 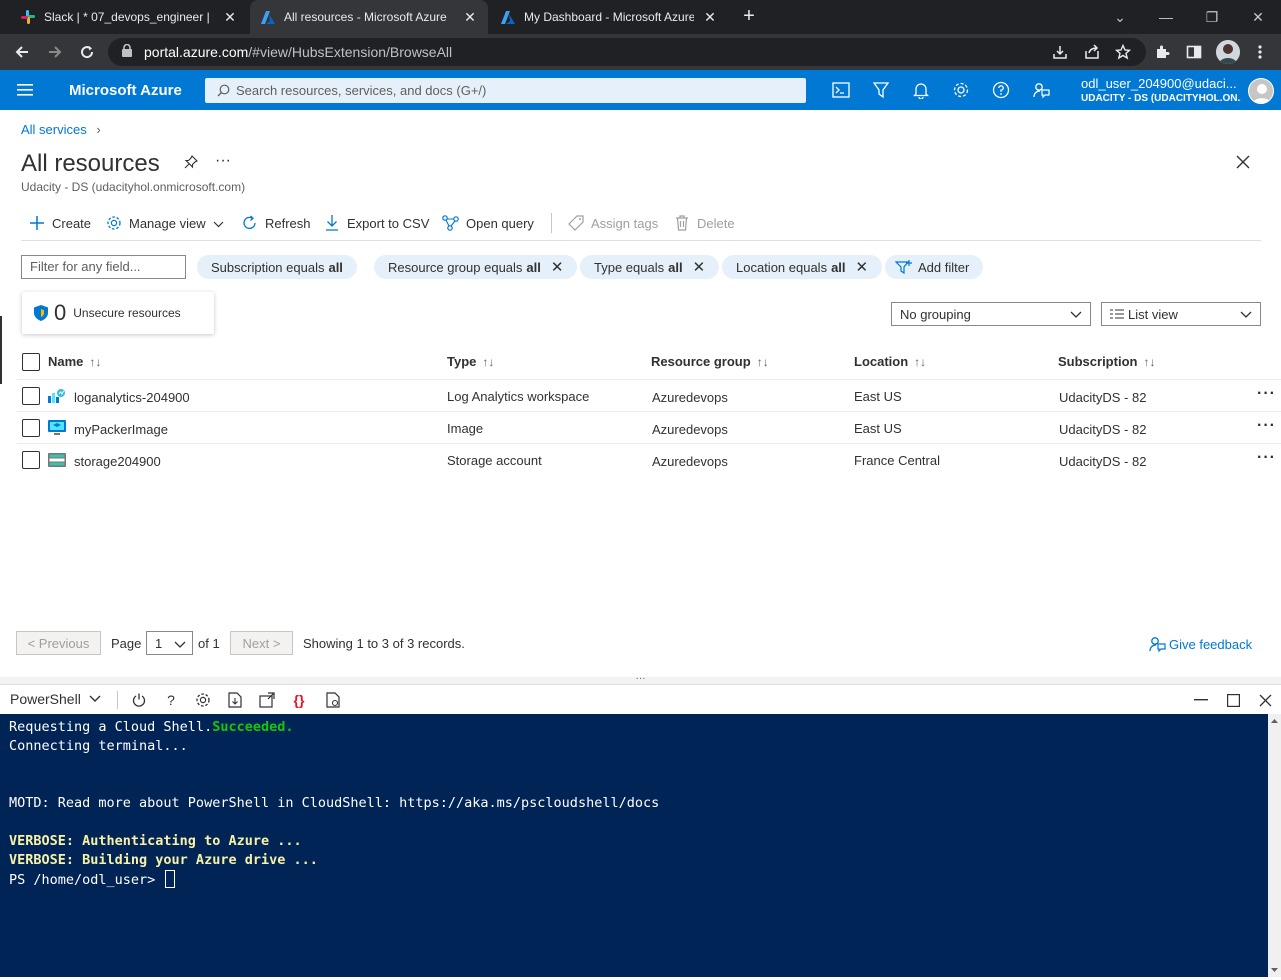 I want to click on feedback-icon, so click(x=1041, y=90).